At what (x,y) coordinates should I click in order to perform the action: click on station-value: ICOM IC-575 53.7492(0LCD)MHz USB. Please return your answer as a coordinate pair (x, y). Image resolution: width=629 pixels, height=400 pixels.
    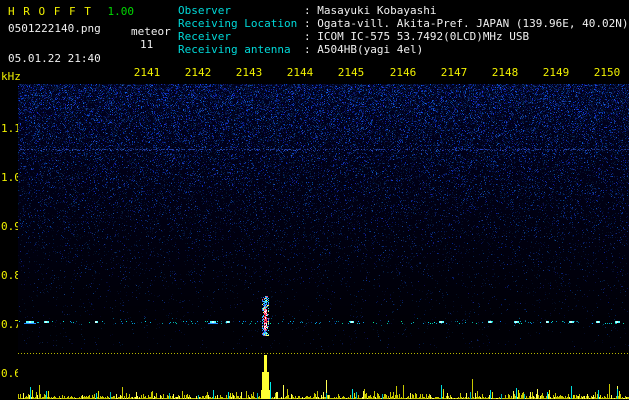
    Looking at the image, I should click on (416, 36).